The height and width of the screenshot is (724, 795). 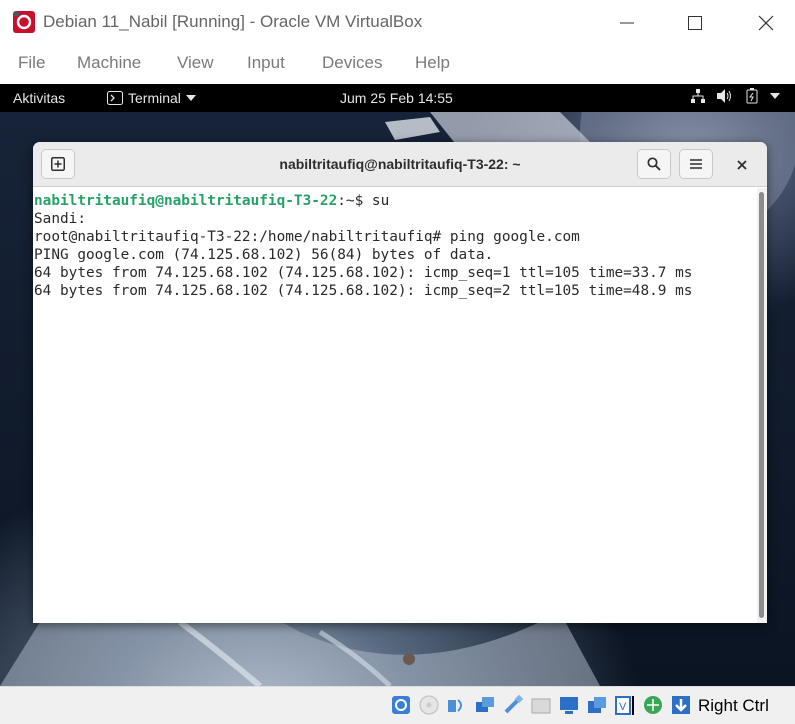 I want to click on terminal-line: Sandi:, so click(x=60, y=219).